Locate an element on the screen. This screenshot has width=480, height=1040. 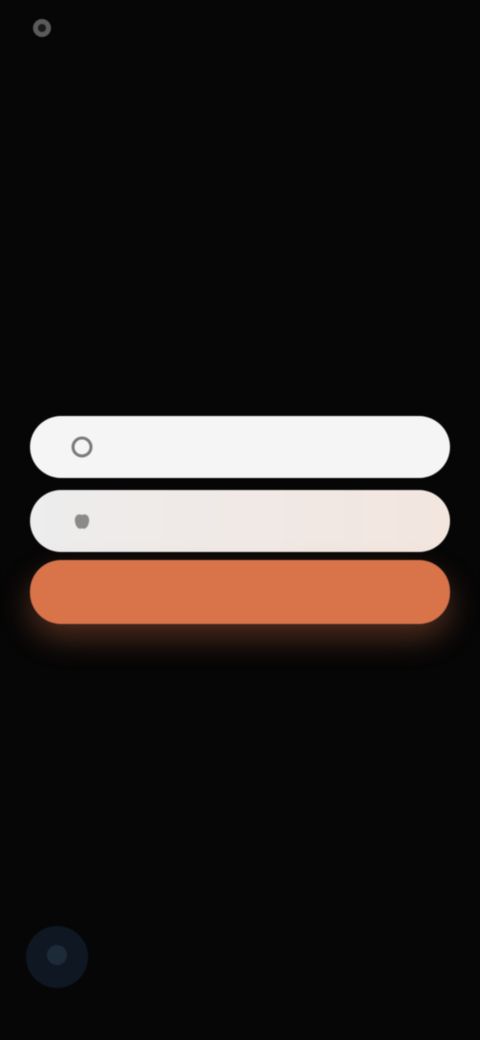
continue-with-apple-button is located at coordinates (240, 521).